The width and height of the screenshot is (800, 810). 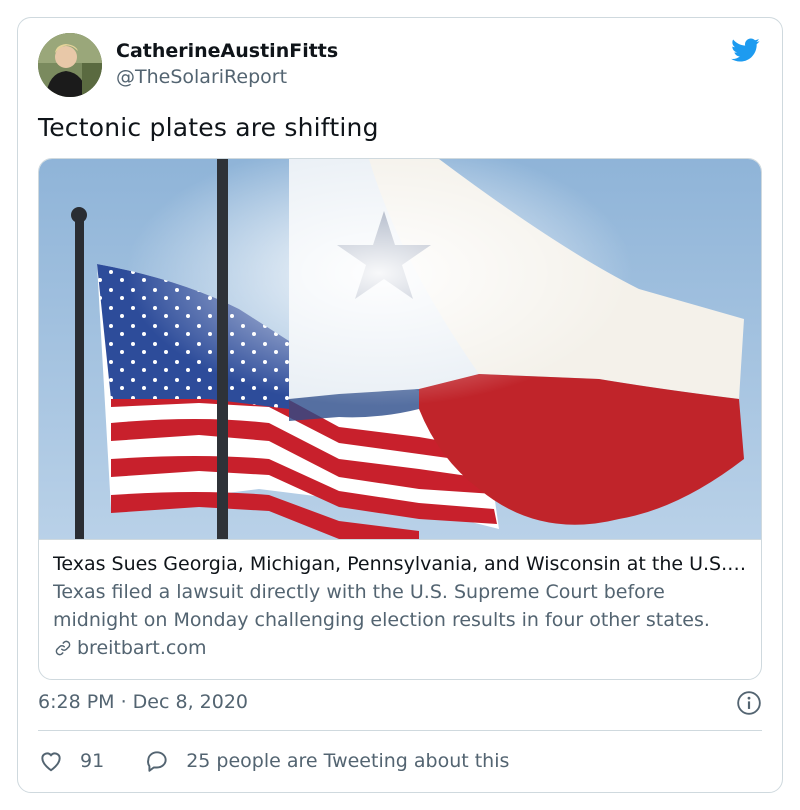 What do you see at coordinates (348, 761) in the screenshot?
I see `conversation-text: 25 people are Tweeting about this` at bounding box center [348, 761].